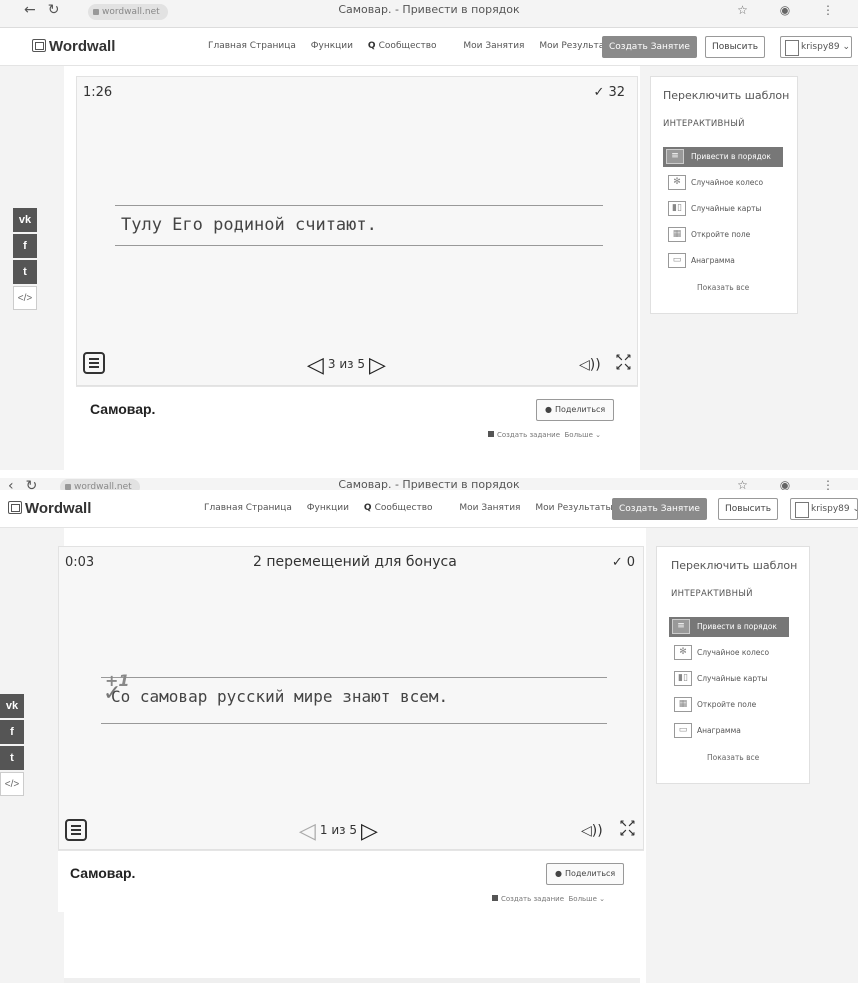  What do you see at coordinates (355, 562) in the screenshot?
I see `bonus-counter: 2 перемещений для бонуса` at bounding box center [355, 562].